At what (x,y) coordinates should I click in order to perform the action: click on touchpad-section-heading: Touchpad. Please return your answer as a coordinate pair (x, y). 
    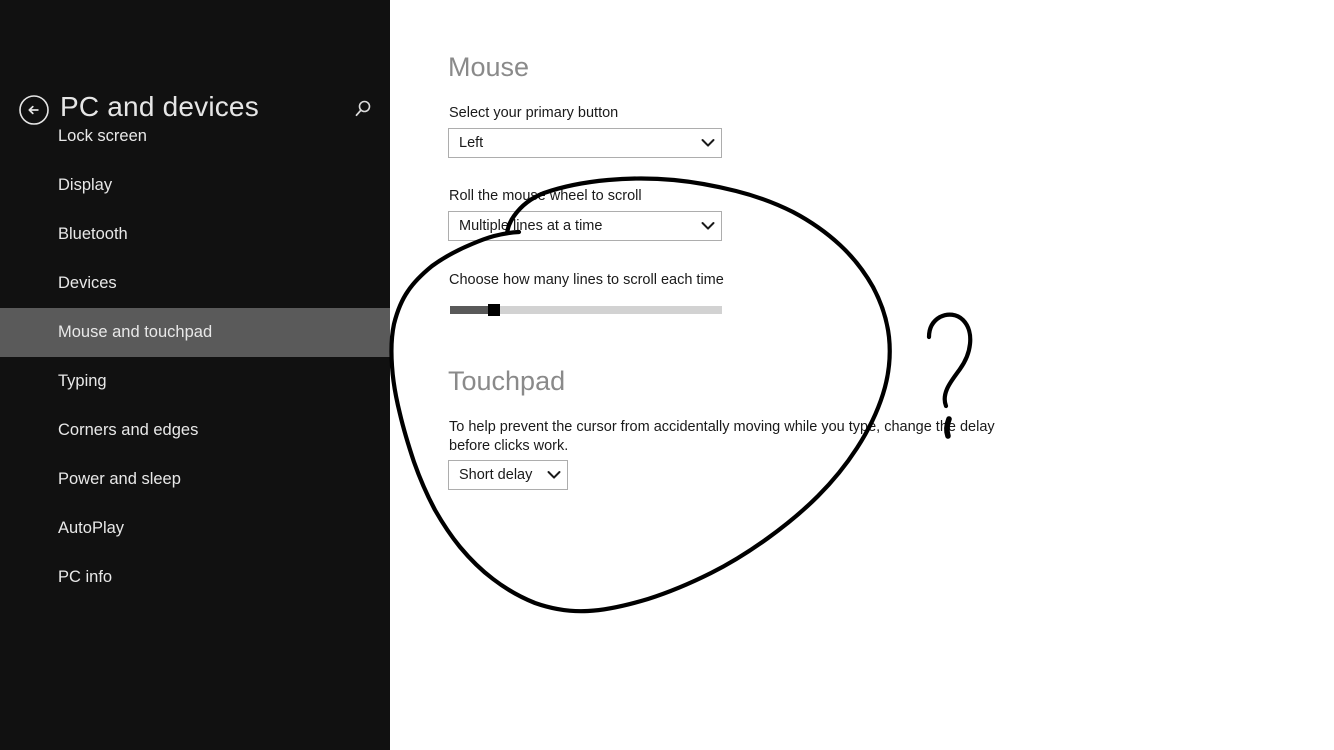
    Looking at the image, I should click on (507, 381).